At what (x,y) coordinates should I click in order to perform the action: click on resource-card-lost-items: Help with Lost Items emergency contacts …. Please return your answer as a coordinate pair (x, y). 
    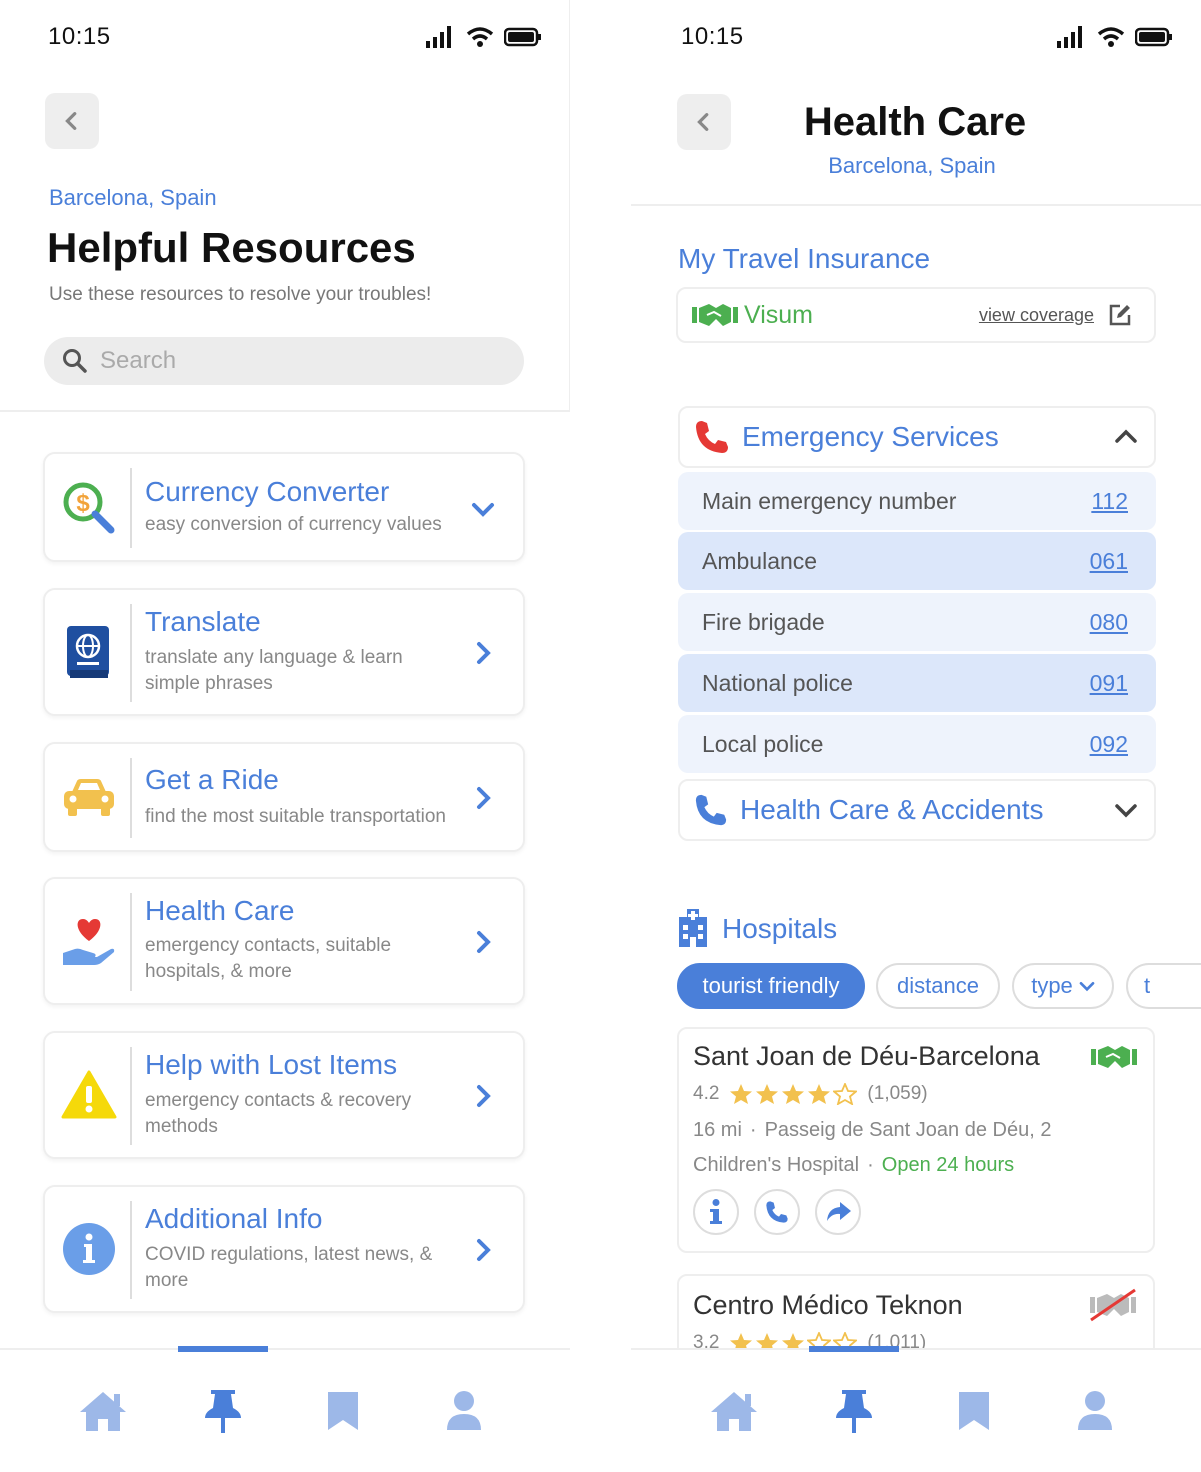
    Looking at the image, I should click on (284, 1095).